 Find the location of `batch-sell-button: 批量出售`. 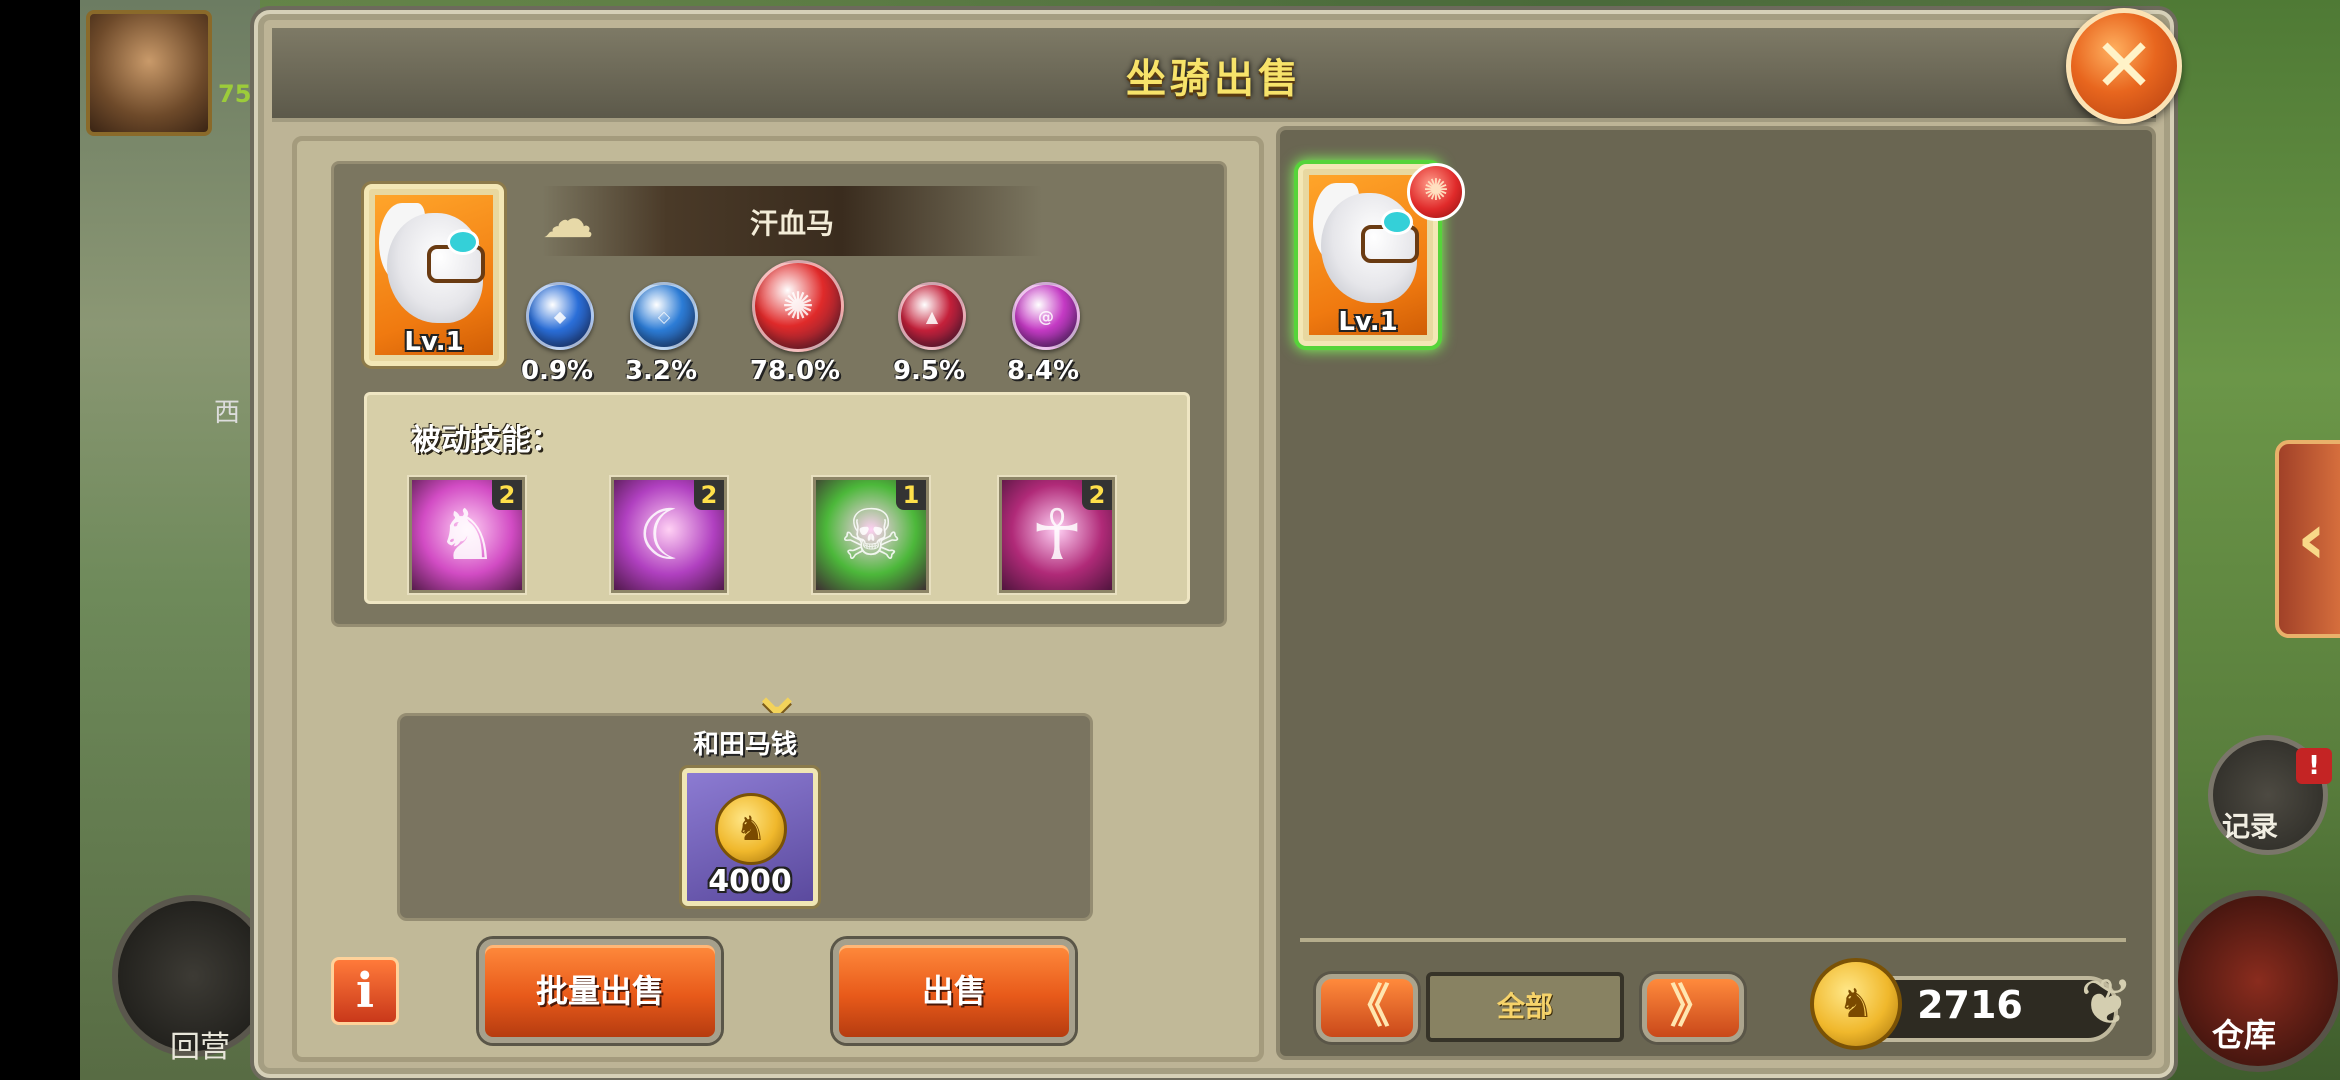

batch-sell-button: 批量出售 is located at coordinates (600, 991).